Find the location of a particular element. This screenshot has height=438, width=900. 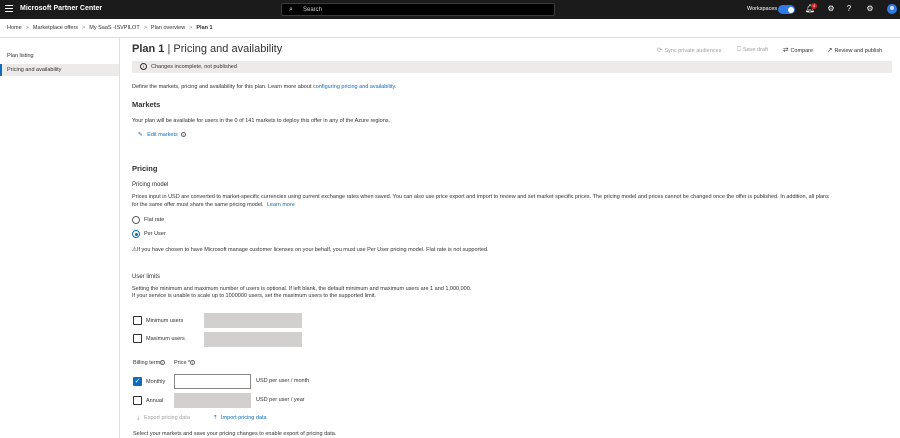

monthly-label: Monthly is located at coordinates (156, 382).